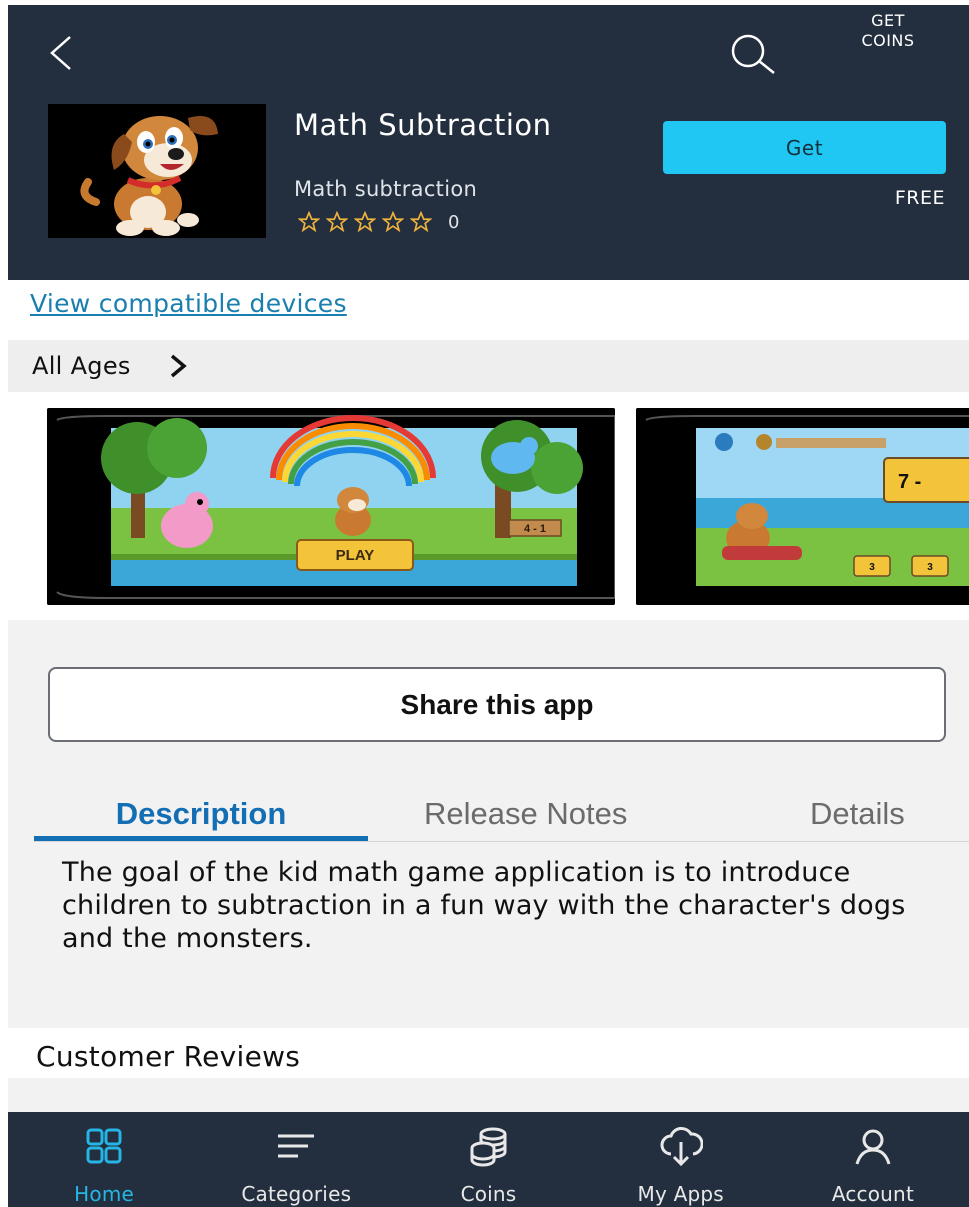 This screenshot has height=1207, width=969. Describe the element at coordinates (872, 1194) in the screenshot. I see `nav-account-label: Account` at that location.